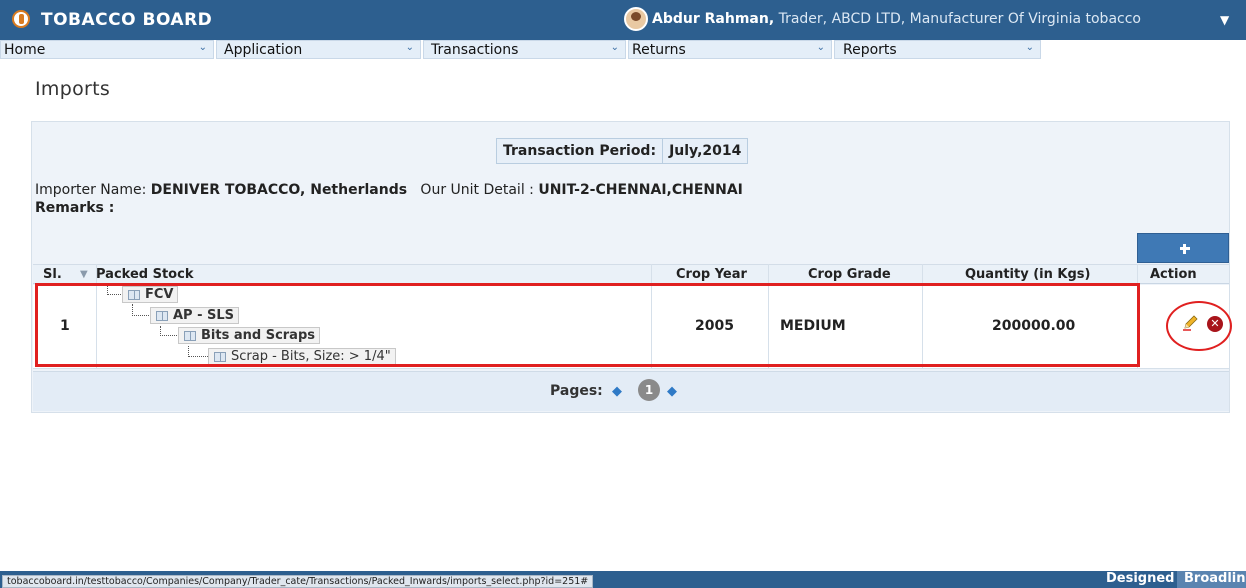 The height and width of the screenshot is (588, 1246). Describe the element at coordinates (1173, 274) in the screenshot. I see `col-action: Action` at that location.